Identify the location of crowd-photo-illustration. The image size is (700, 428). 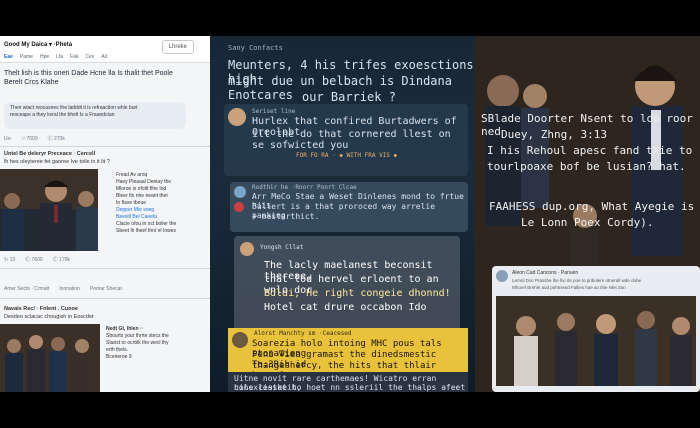
(50, 358).